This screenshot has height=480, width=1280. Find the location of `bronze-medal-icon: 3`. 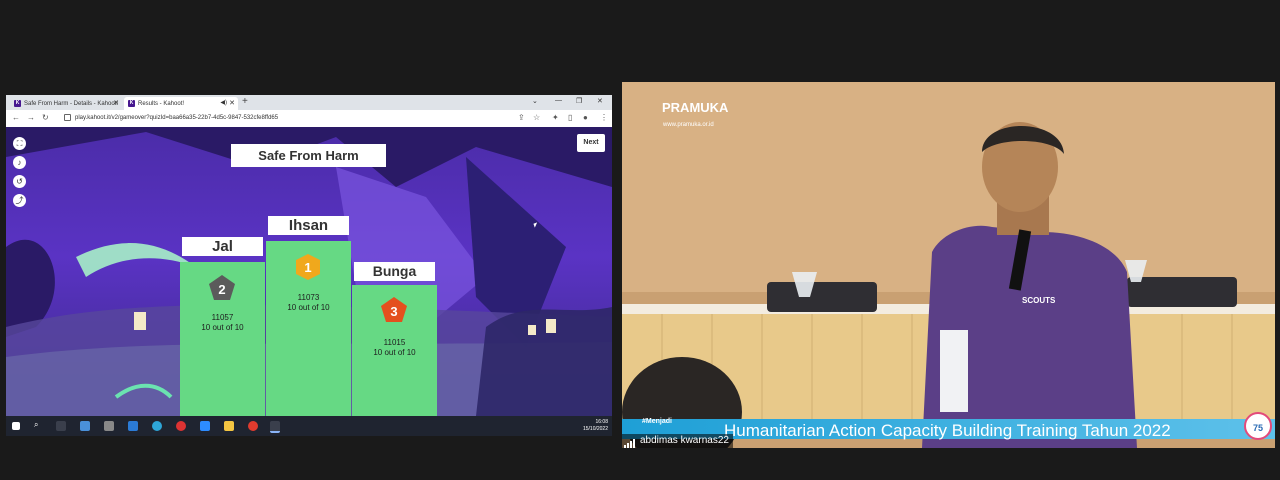

bronze-medal-icon: 3 is located at coordinates (394, 309).